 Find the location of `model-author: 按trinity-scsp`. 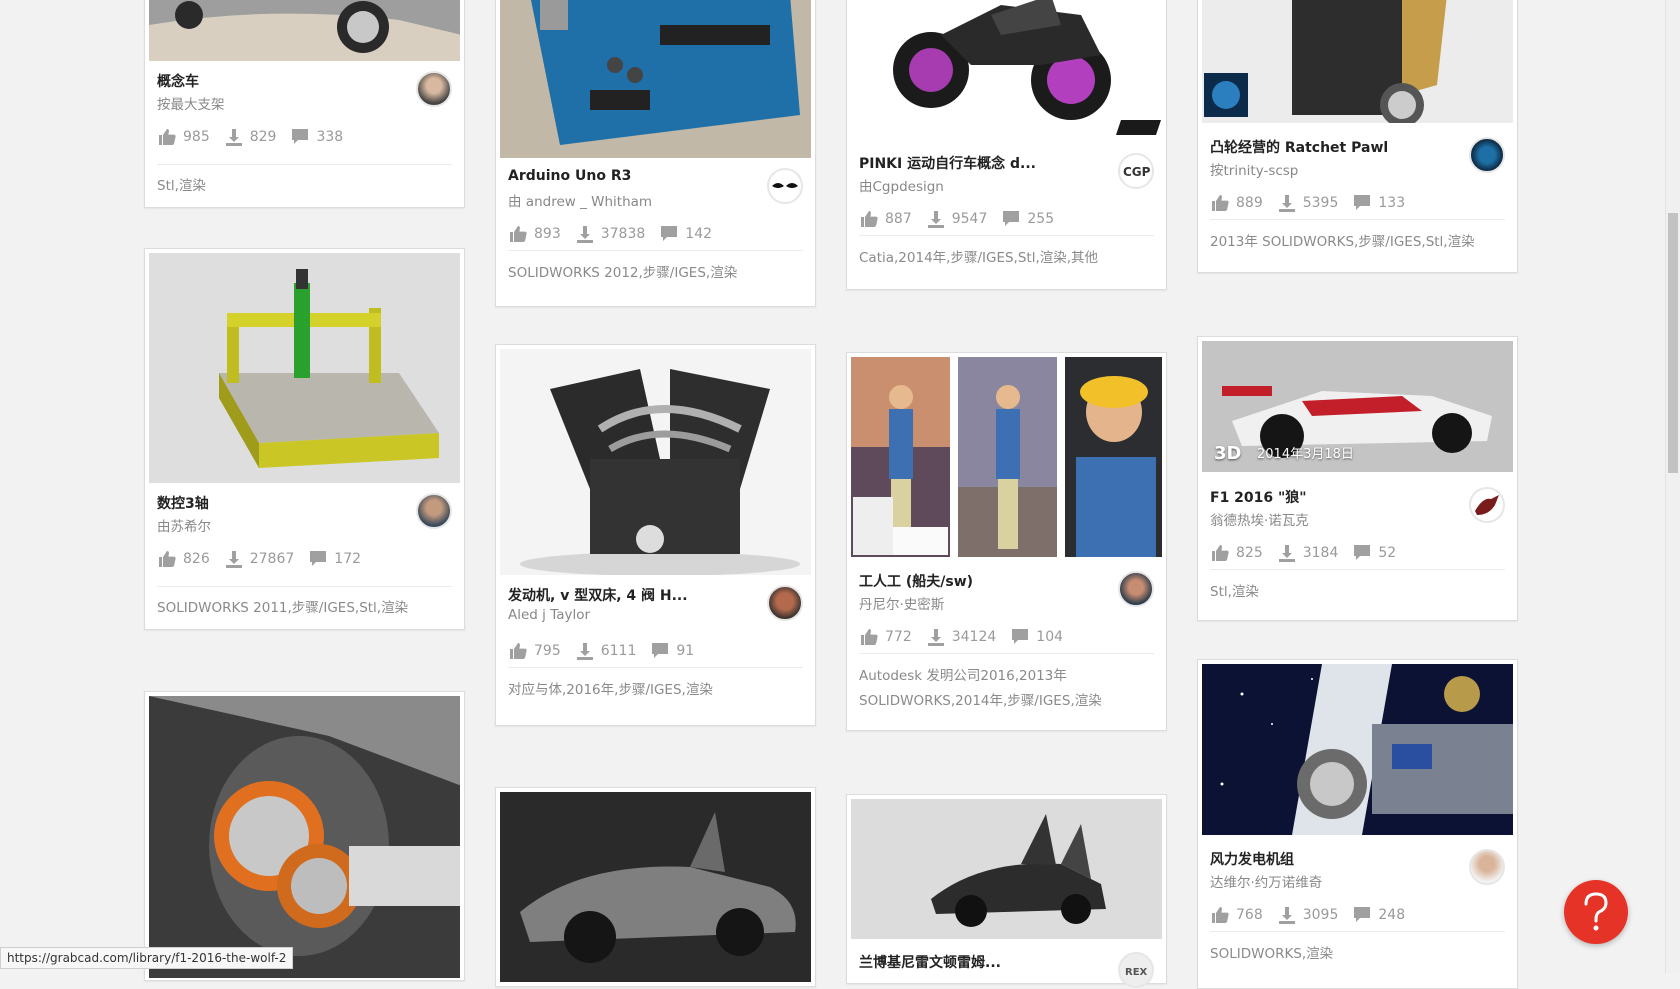

model-author: 按trinity-scsp is located at coordinates (1328, 169).